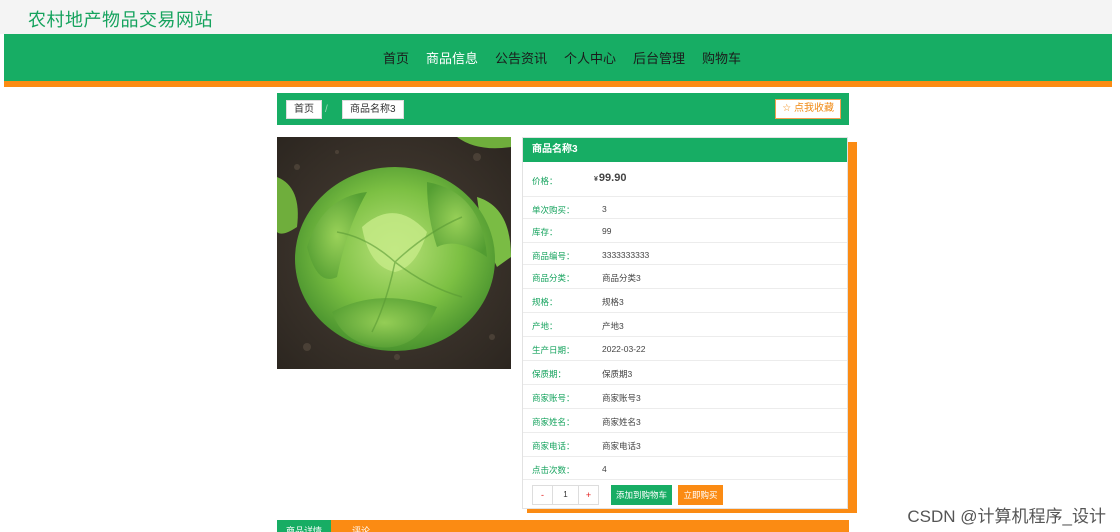 The height and width of the screenshot is (532, 1120). I want to click on nav-item-personal-center: 个人中心, so click(590, 57).